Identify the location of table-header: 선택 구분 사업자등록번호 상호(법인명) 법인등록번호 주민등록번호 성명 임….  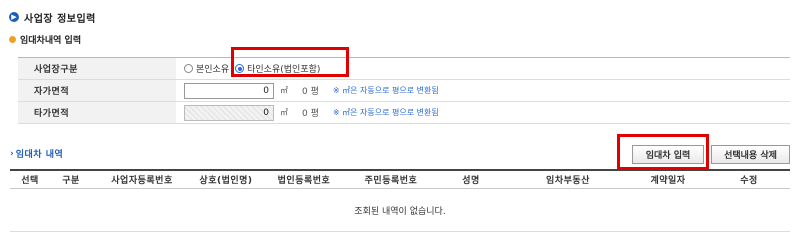
(400, 179).